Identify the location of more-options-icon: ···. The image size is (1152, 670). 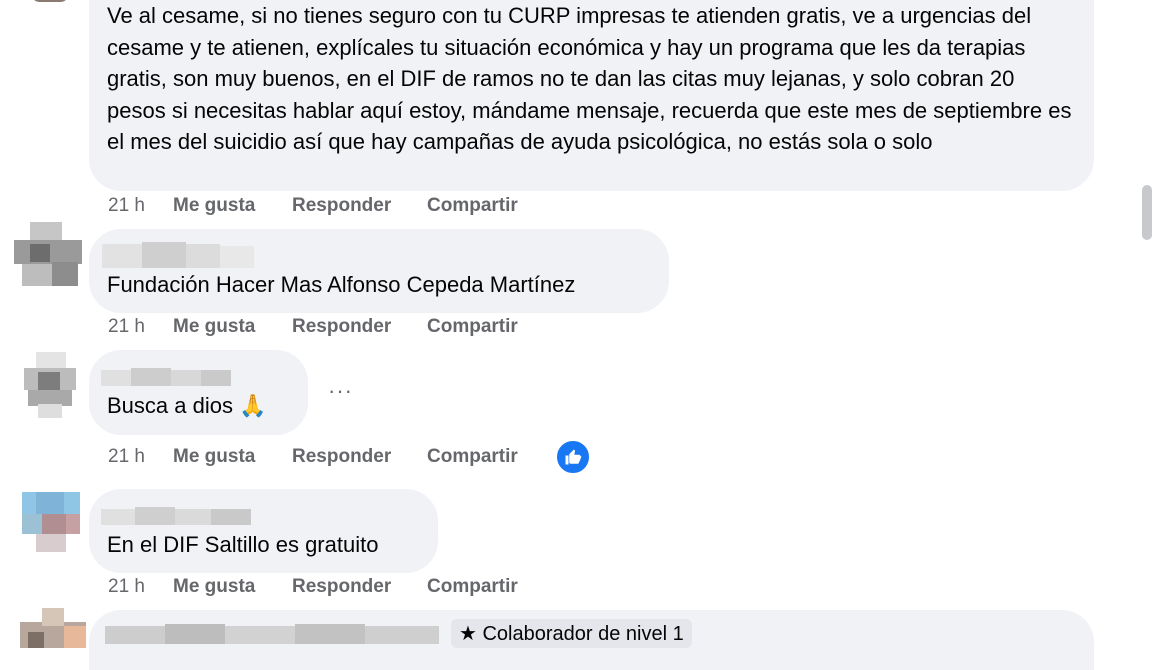
(340, 391).